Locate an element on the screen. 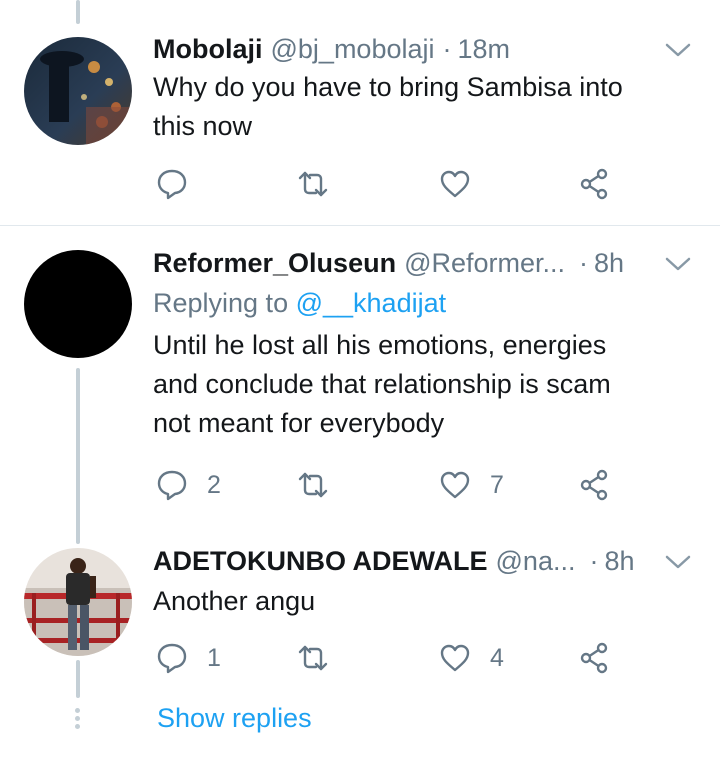 The height and width of the screenshot is (759, 720). reply-button: 1 is located at coordinates (188, 658).